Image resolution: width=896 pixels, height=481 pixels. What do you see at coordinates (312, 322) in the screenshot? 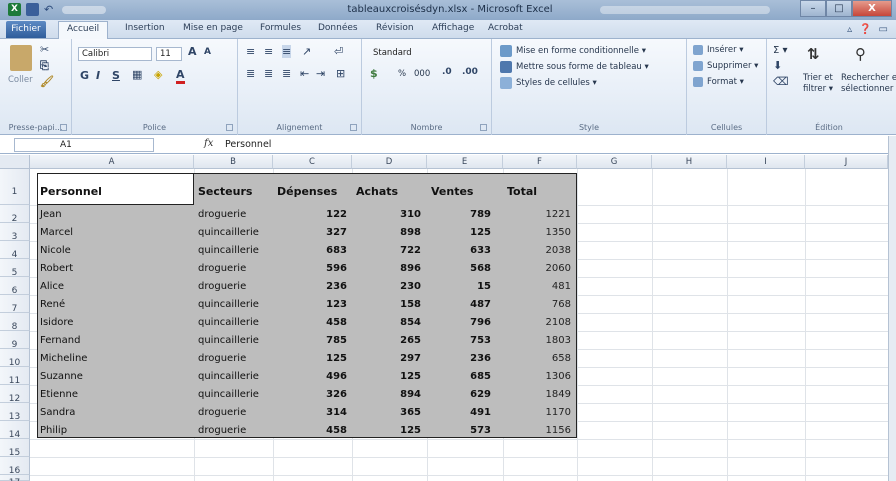
I see `table-cell: 458` at bounding box center [312, 322].